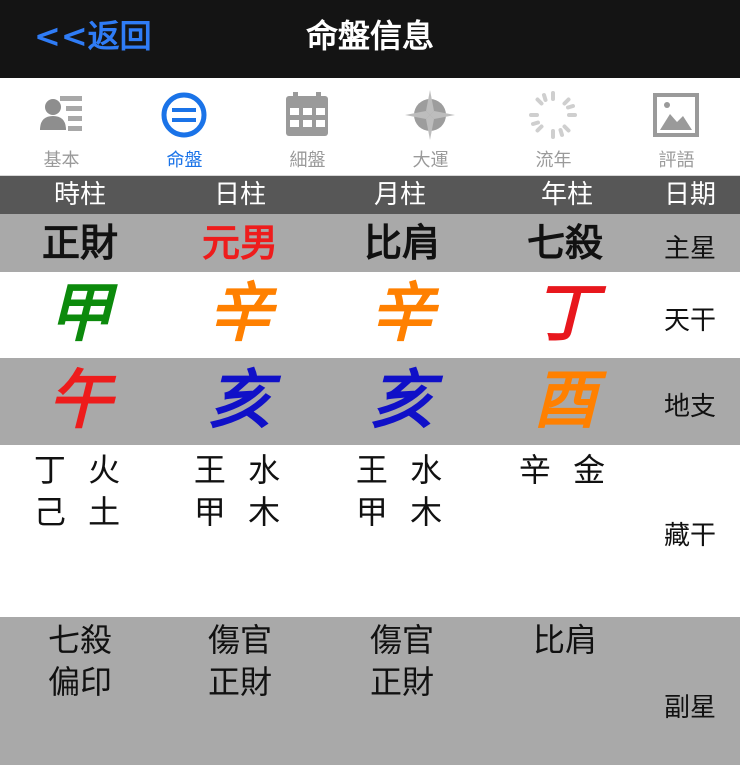  Describe the element at coordinates (240, 491) in the screenshot. I see `hidden-stems-day: 王 水 甲 木` at that location.